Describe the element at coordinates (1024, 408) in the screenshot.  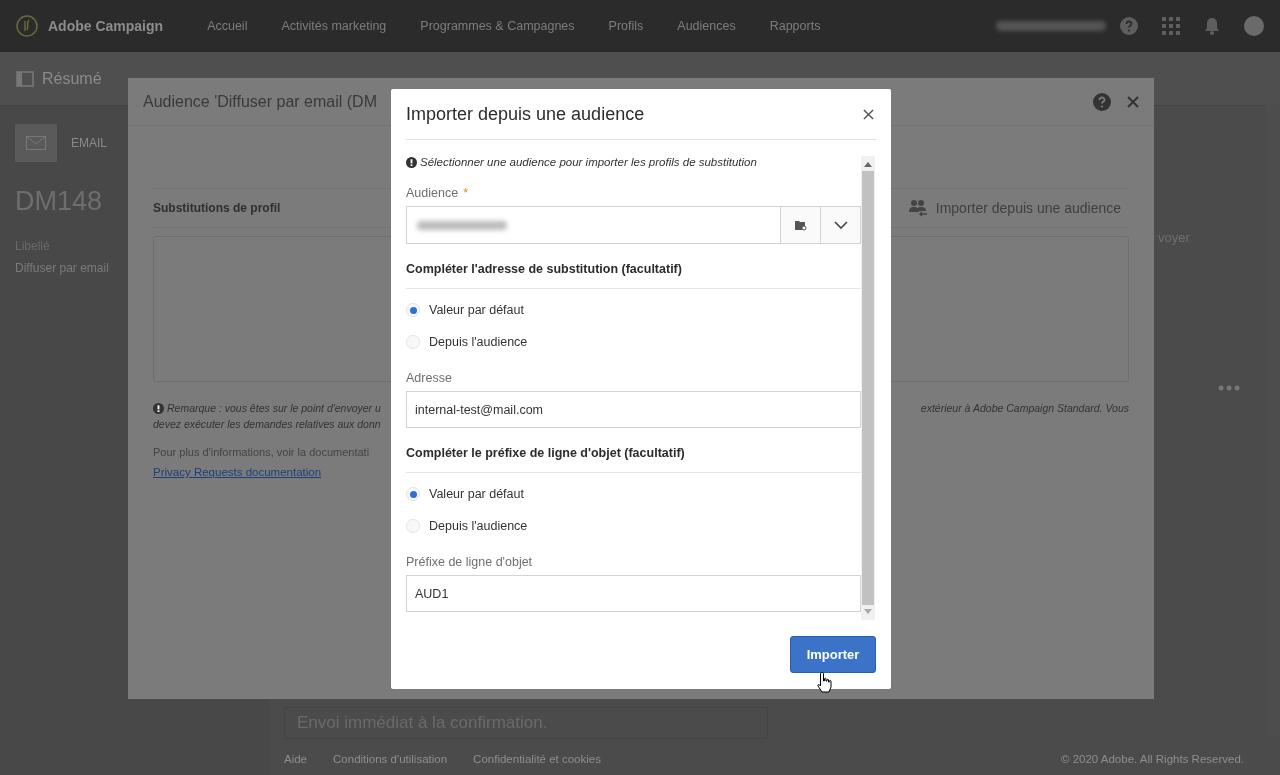
I see `remark-text: extérieur à Adobe Campaign Standard. Vous` at that location.